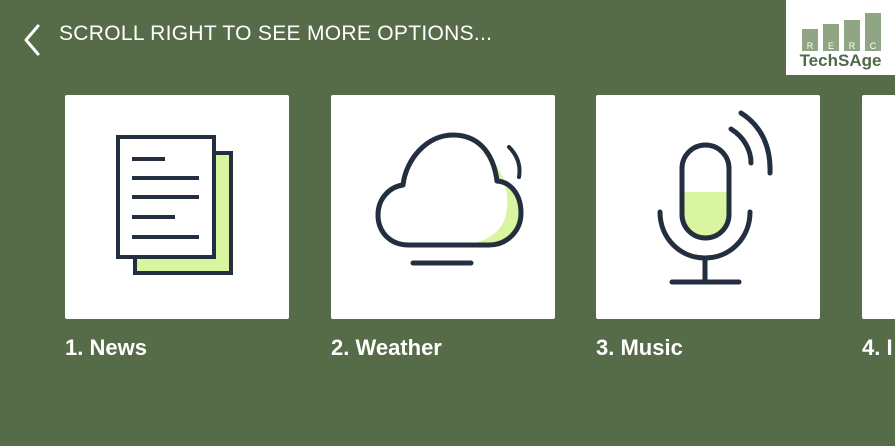 The height and width of the screenshot is (446, 895). What do you see at coordinates (831, 46) in the screenshot?
I see `logo-bar-letter: E` at bounding box center [831, 46].